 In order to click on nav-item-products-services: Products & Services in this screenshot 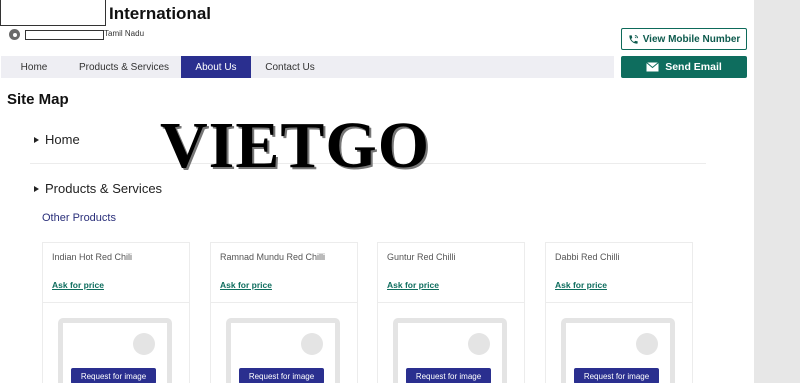, I will do `click(124, 67)`.